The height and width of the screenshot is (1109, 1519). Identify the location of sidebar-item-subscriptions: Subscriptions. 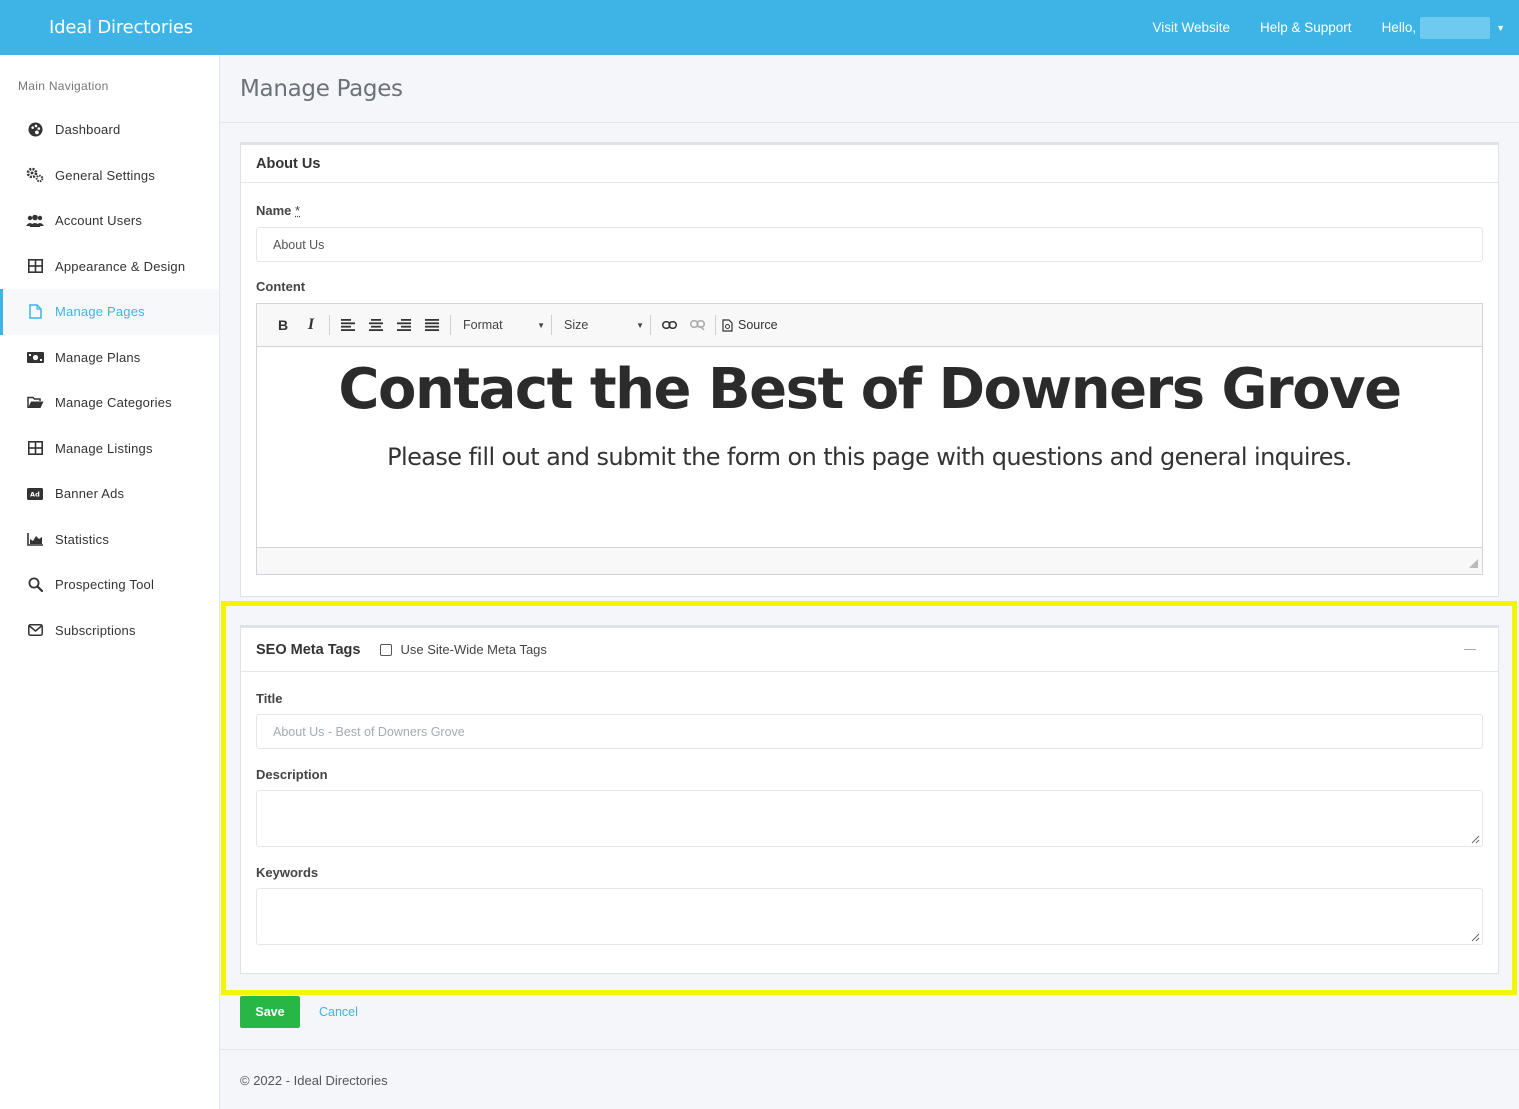
(109, 631).